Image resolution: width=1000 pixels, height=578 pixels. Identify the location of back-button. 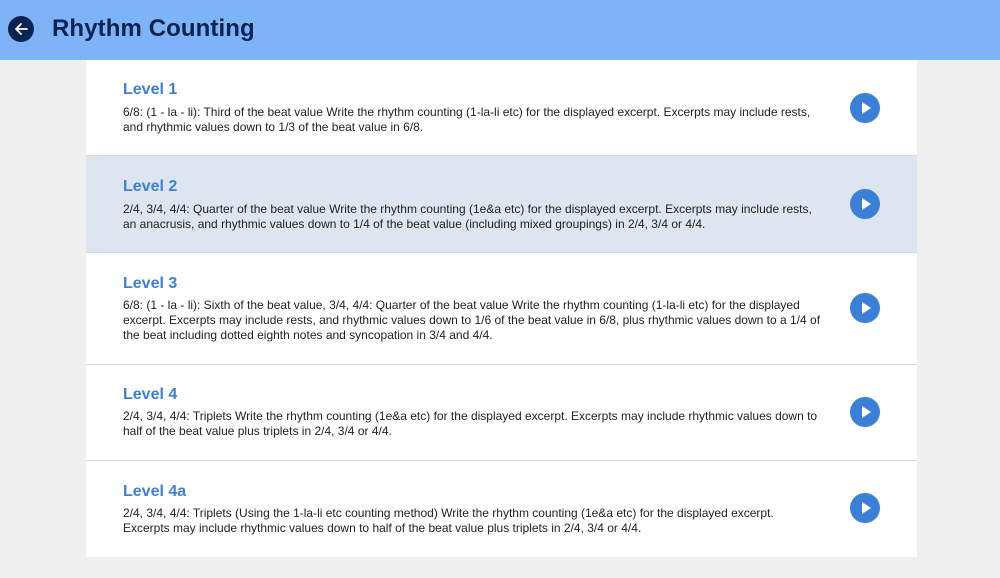
(21, 29).